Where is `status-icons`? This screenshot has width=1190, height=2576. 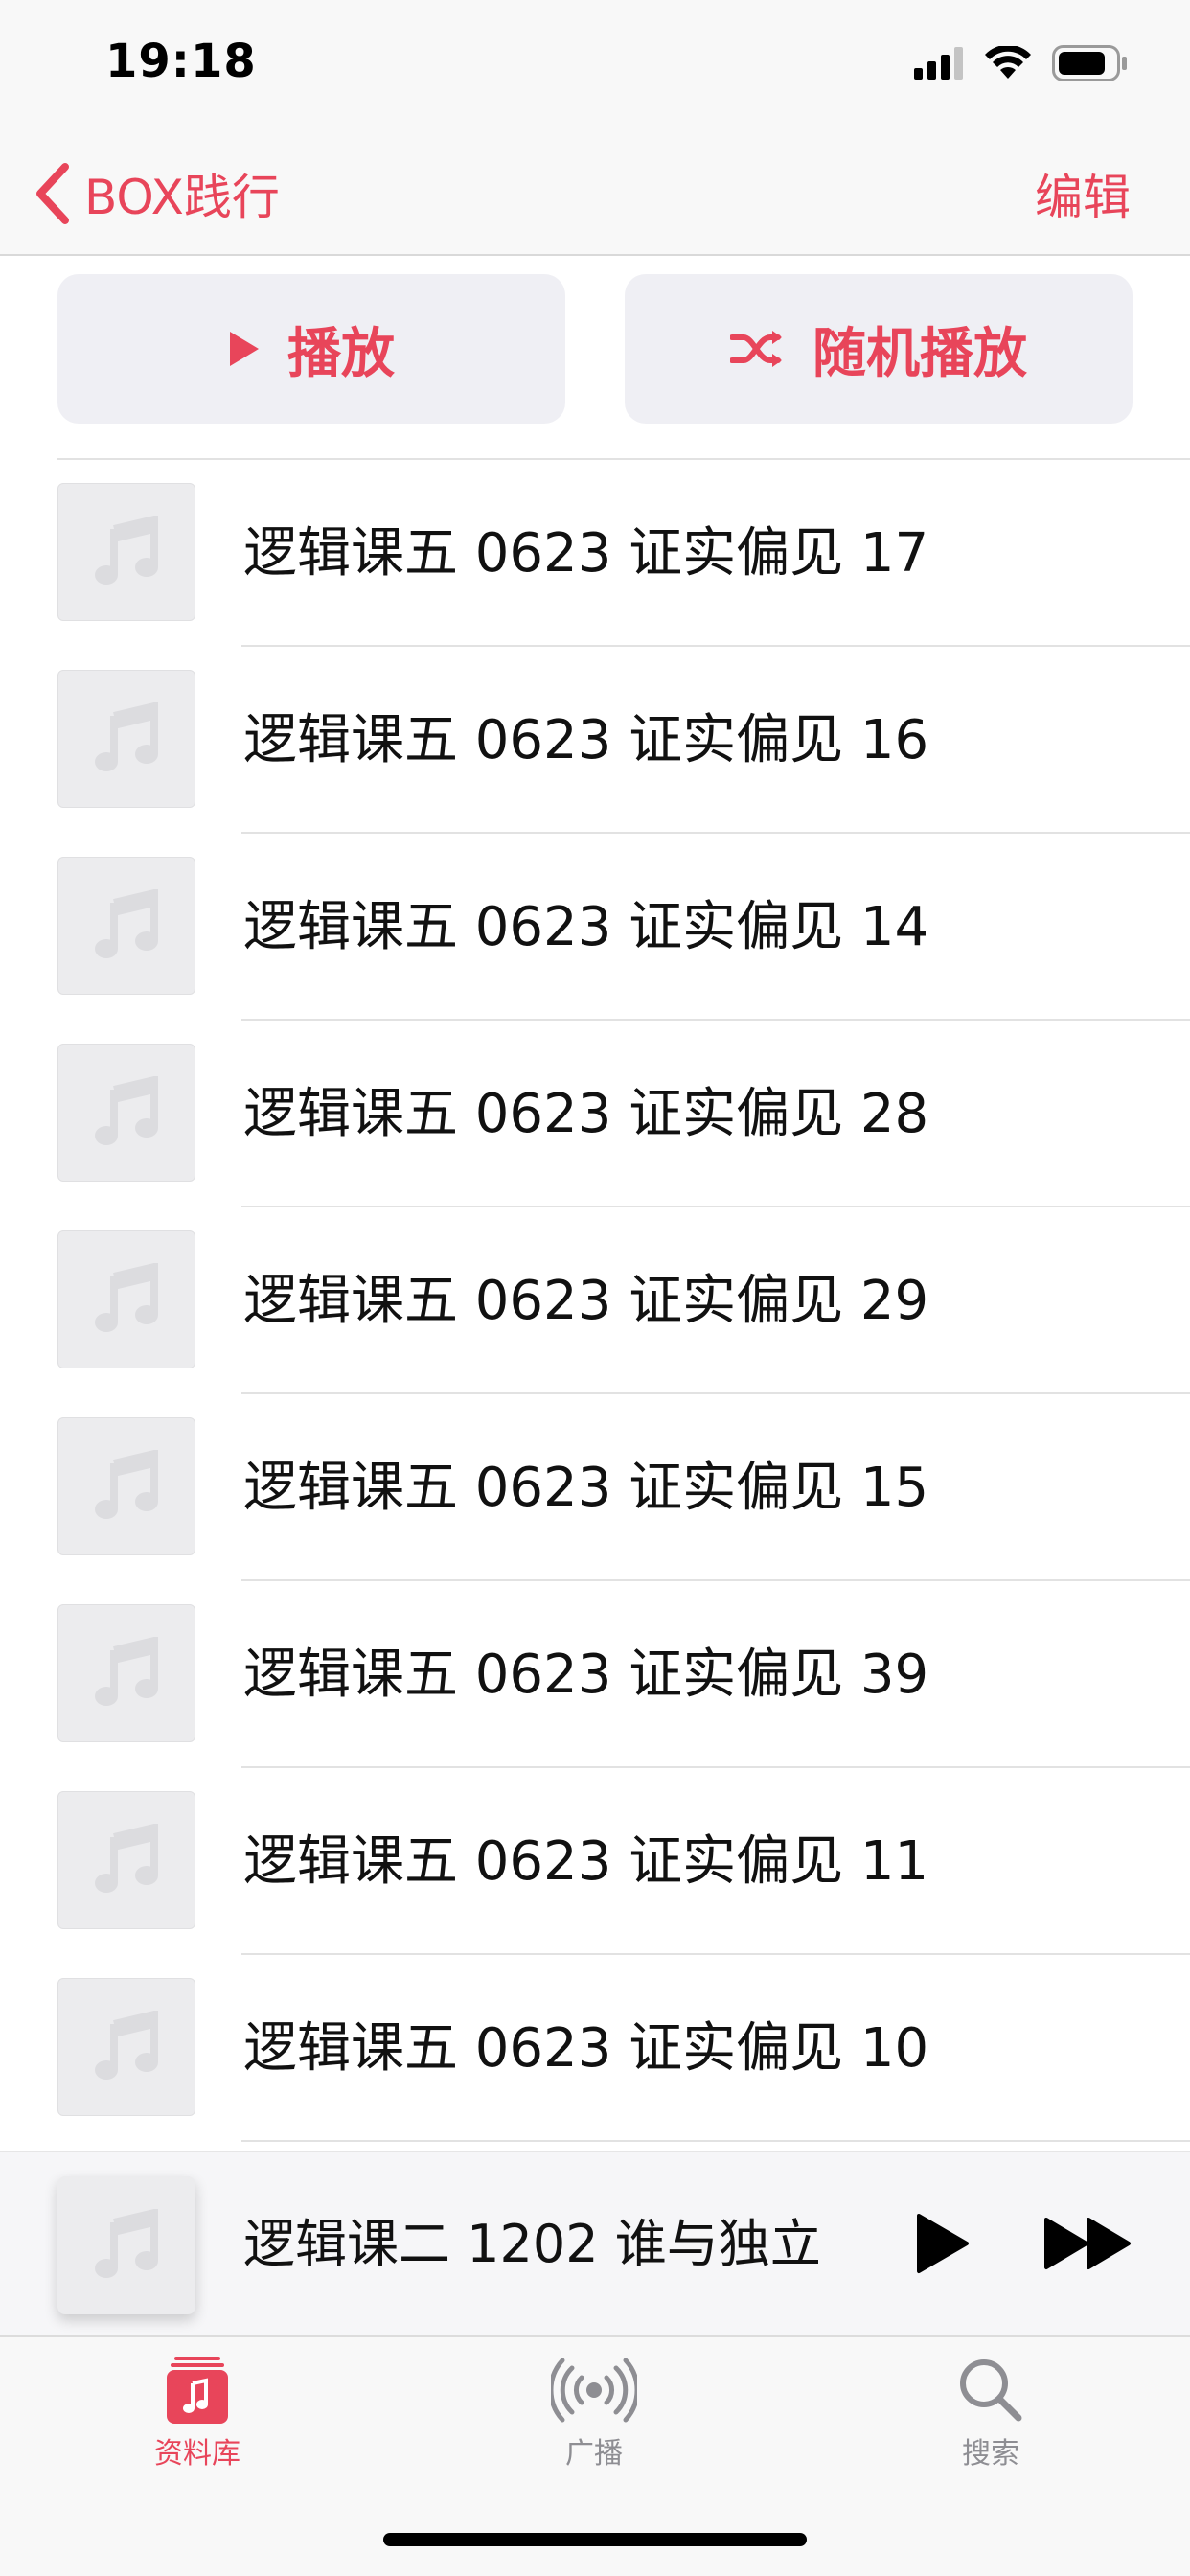 status-icons is located at coordinates (1021, 63).